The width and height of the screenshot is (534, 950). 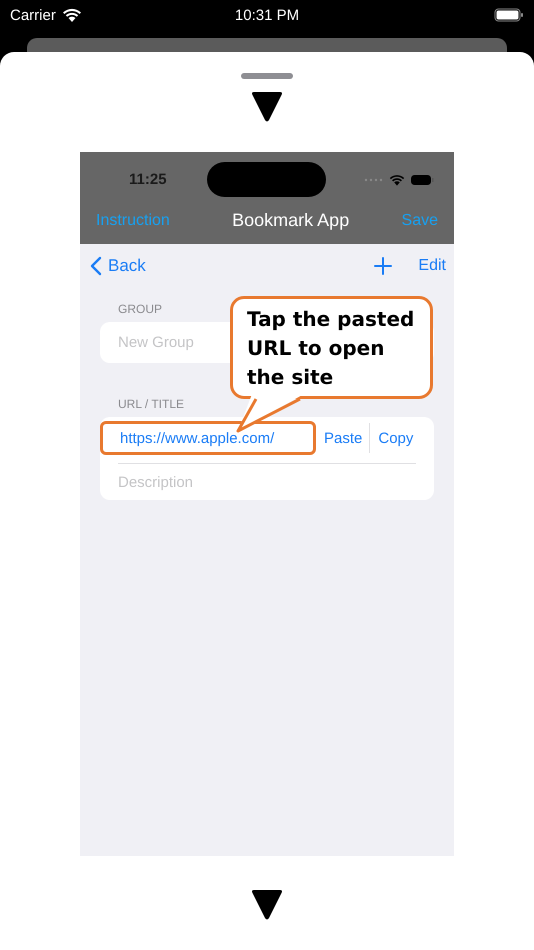 I want to click on clock-time: 10:31 PM, so click(x=267, y=15).